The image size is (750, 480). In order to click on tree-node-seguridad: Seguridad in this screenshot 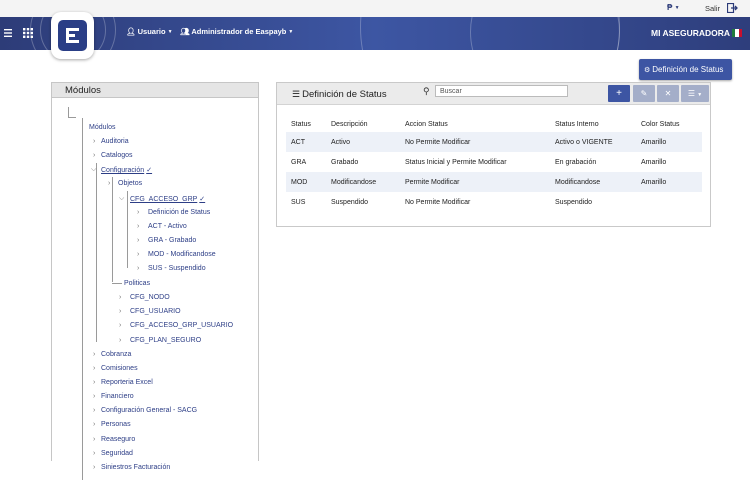, I will do `click(117, 453)`.